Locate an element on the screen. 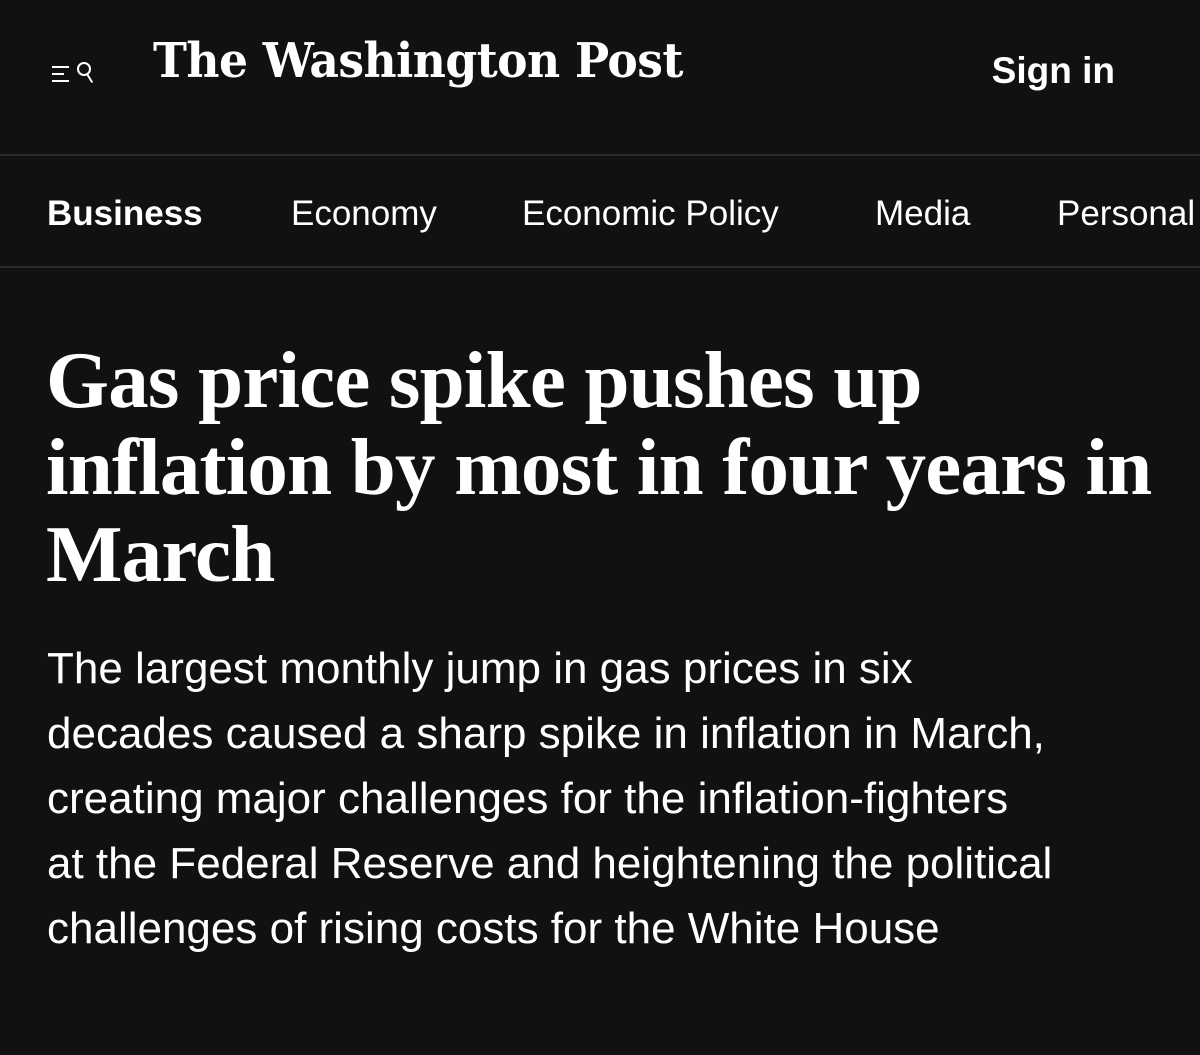  section-nav-item-economic-policy: Economic Policy is located at coordinates (650, 213).